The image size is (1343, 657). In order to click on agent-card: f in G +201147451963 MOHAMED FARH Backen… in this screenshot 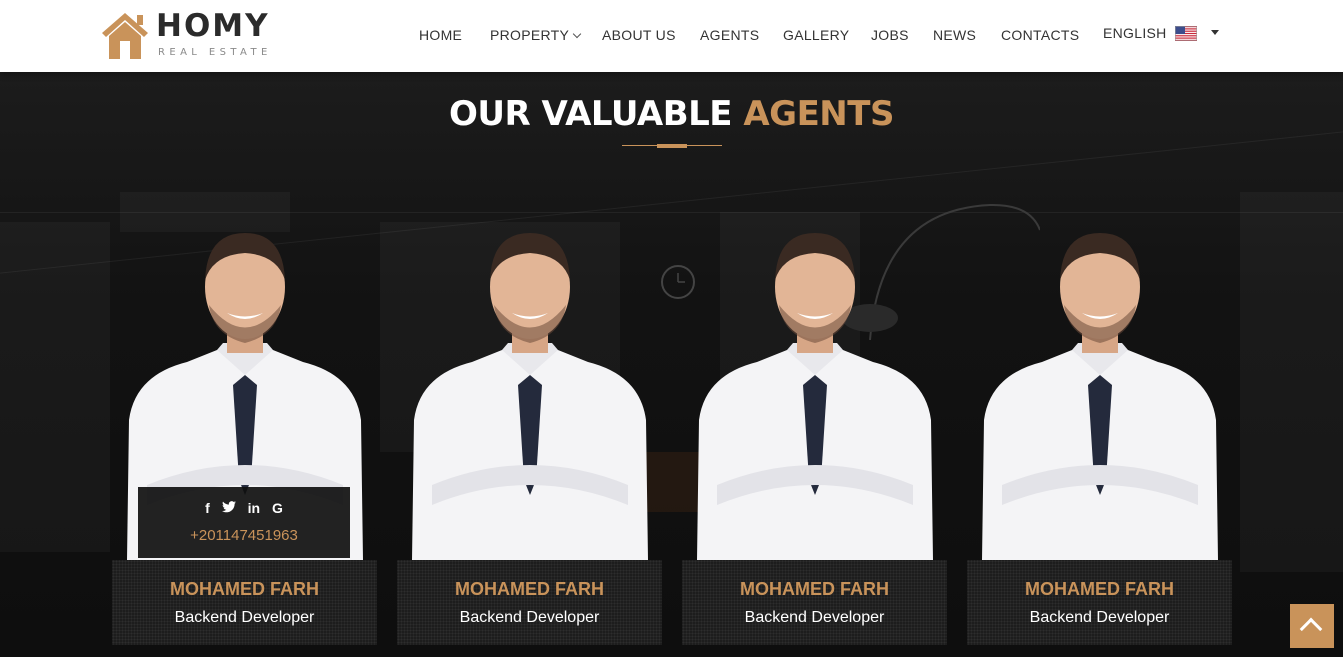, I will do `click(244, 435)`.